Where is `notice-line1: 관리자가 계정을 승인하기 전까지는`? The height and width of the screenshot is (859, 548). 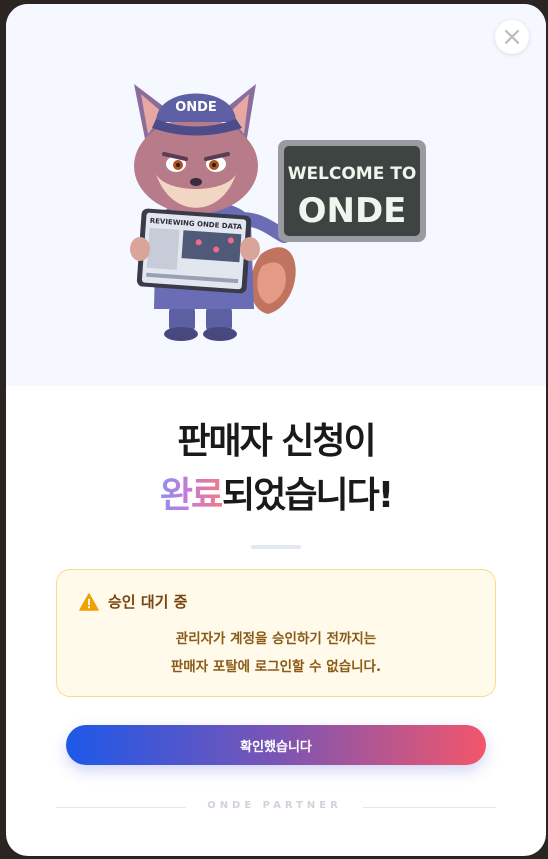 notice-line1: 관리자가 계정을 승인하기 전까지는 is located at coordinates (276, 639).